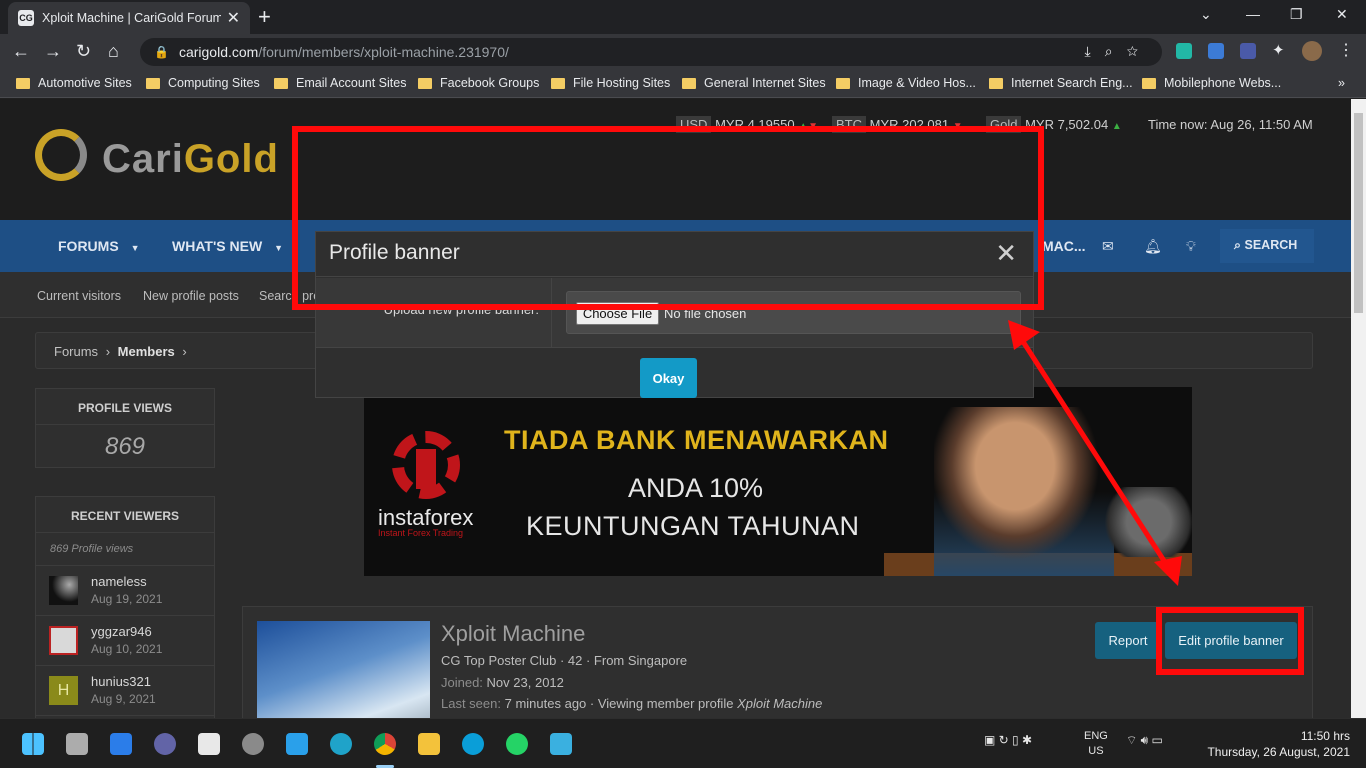  I want to click on clock-date: Thursday, 26 August, 2021, so click(1278, 752).